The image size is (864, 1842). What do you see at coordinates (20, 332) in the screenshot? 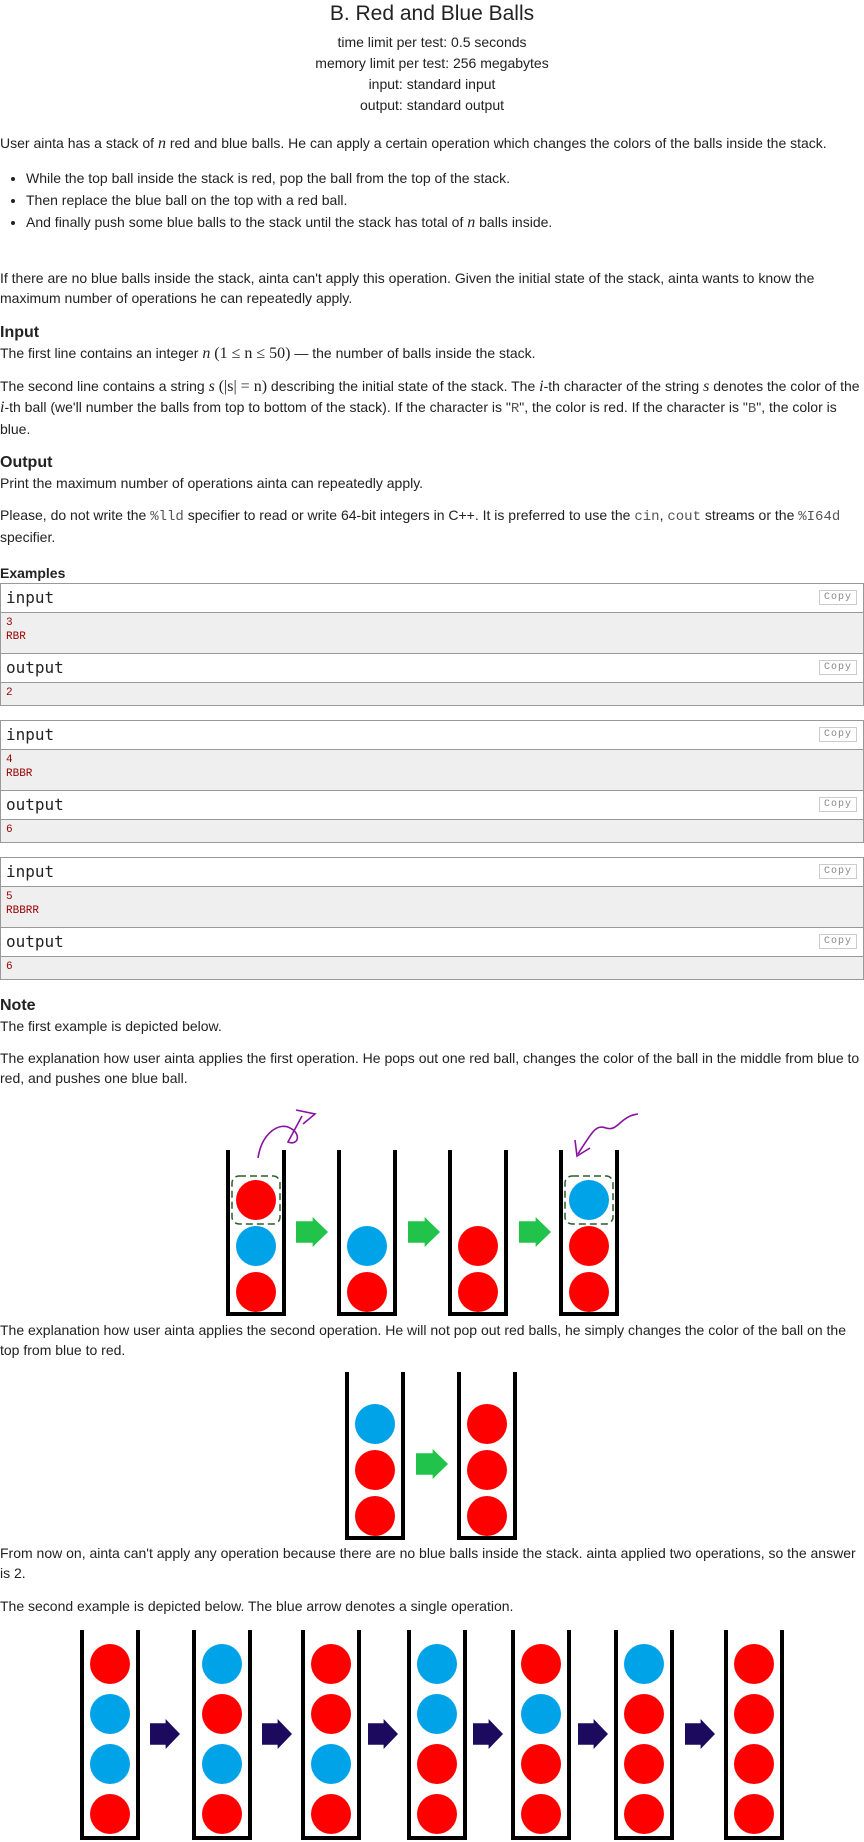
I see `input-heading: Input` at bounding box center [20, 332].